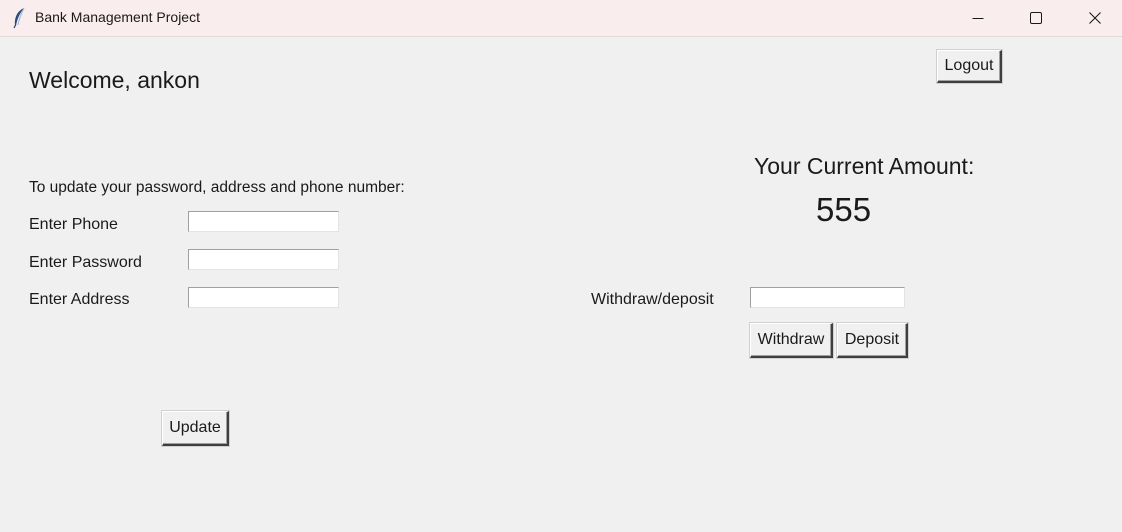 This screenshot has width=1122, height=532. What do you see at coordinates (561, 18) in the screenshot?
I see `title-bar: Bank Management Project` at bounding box center [561, 18].